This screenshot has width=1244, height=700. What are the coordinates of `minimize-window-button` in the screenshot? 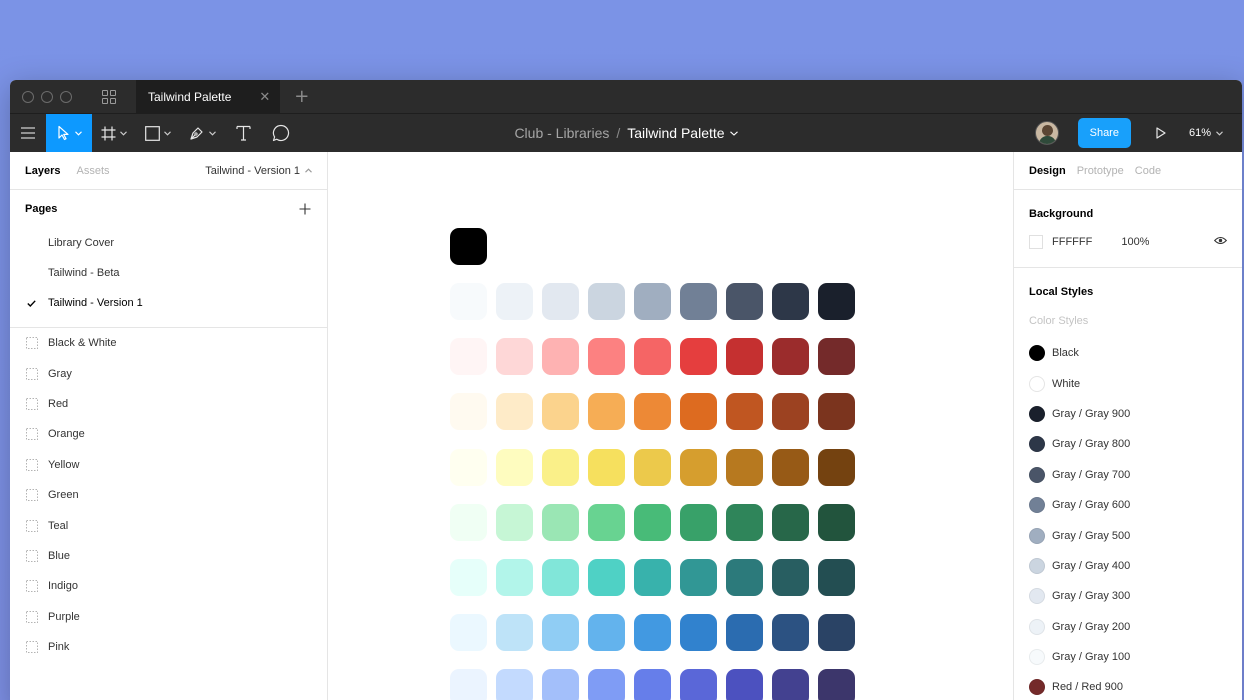 It's located at (47, 96).